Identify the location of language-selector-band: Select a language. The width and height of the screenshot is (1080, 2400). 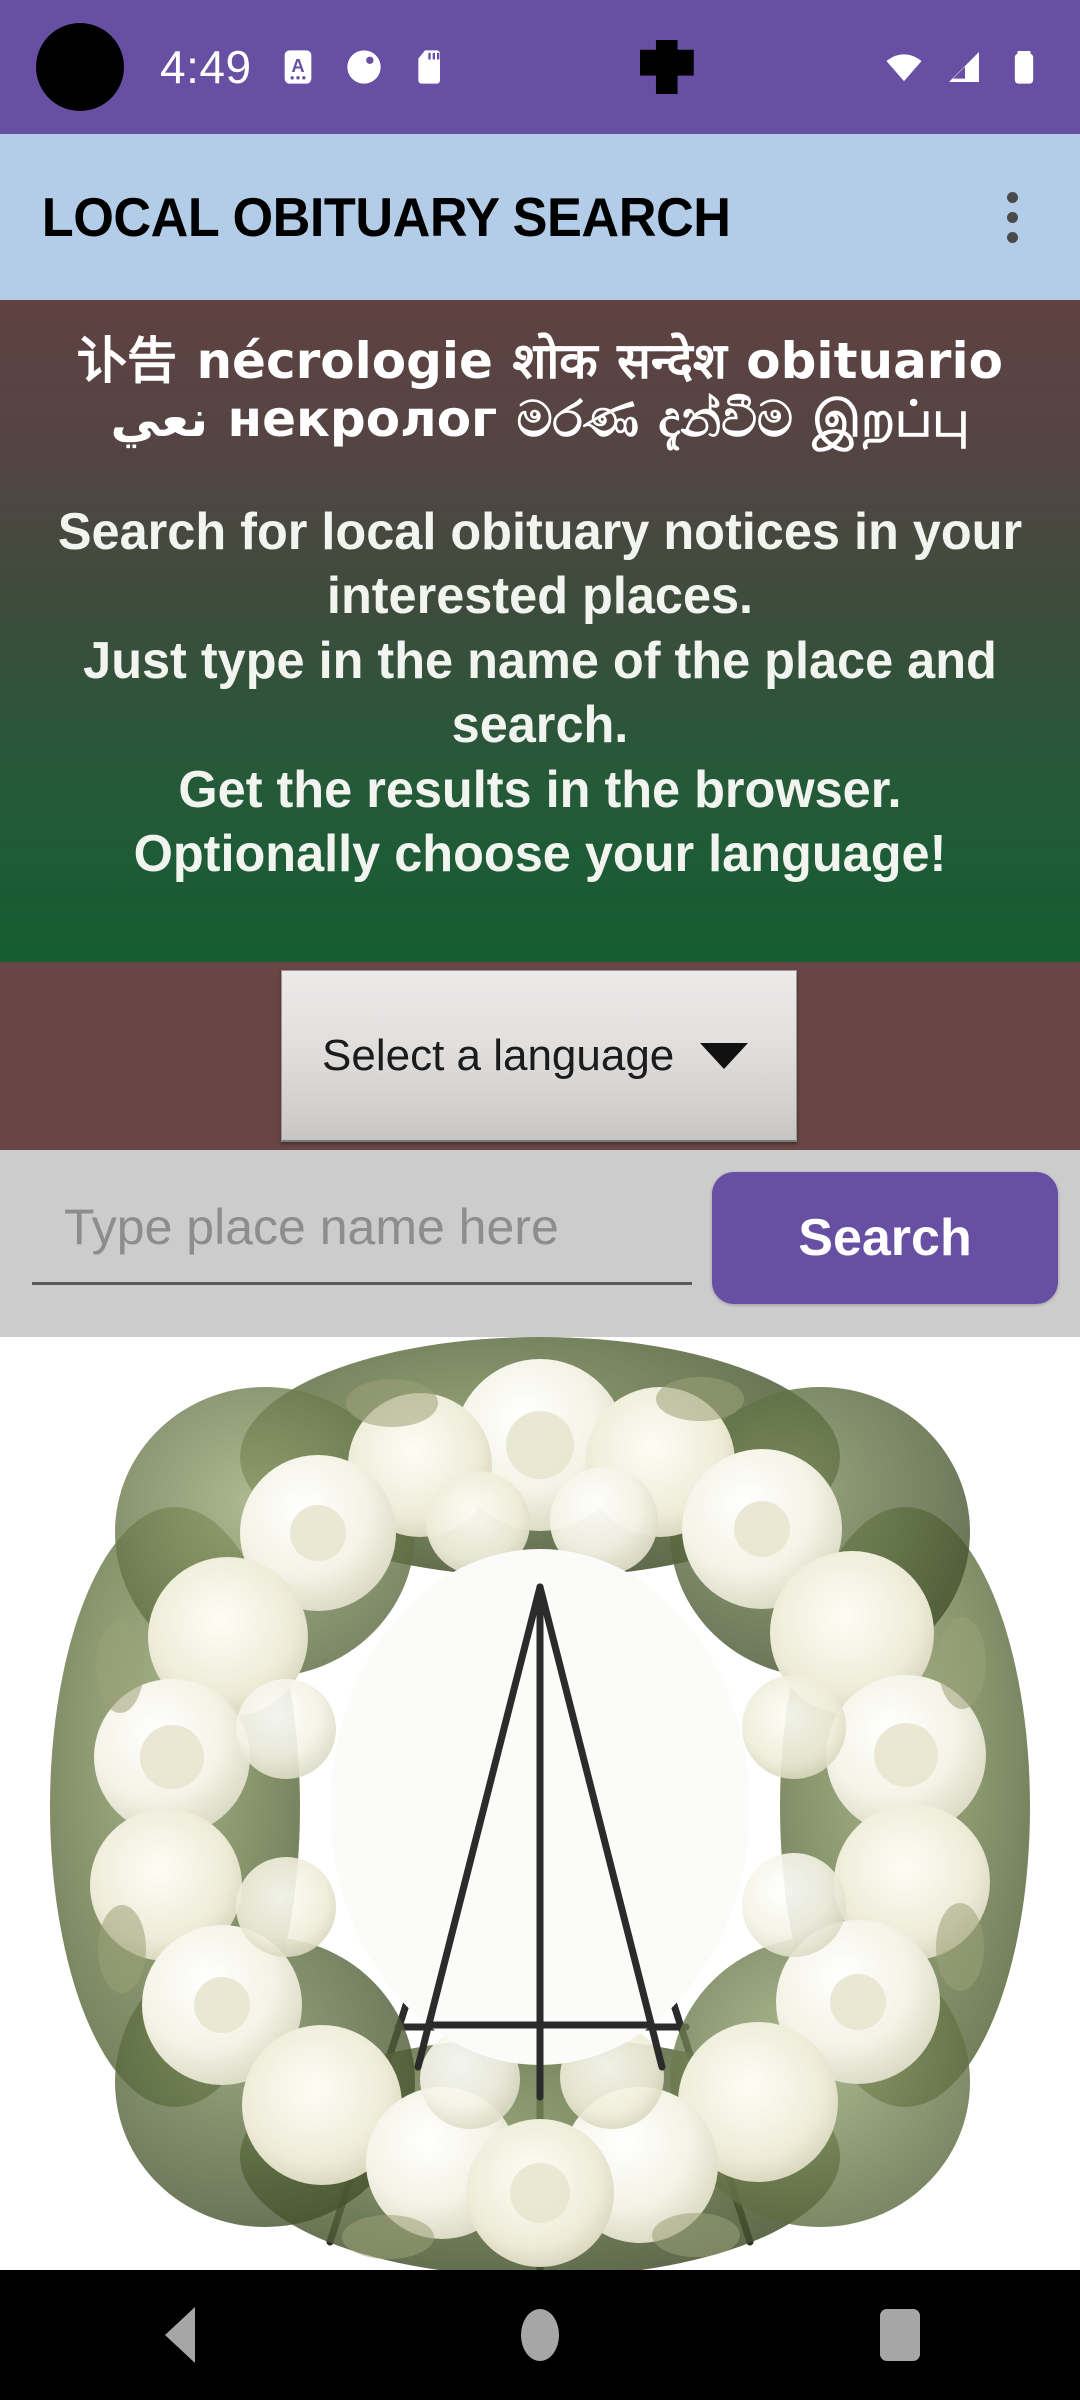
(540, 1056).